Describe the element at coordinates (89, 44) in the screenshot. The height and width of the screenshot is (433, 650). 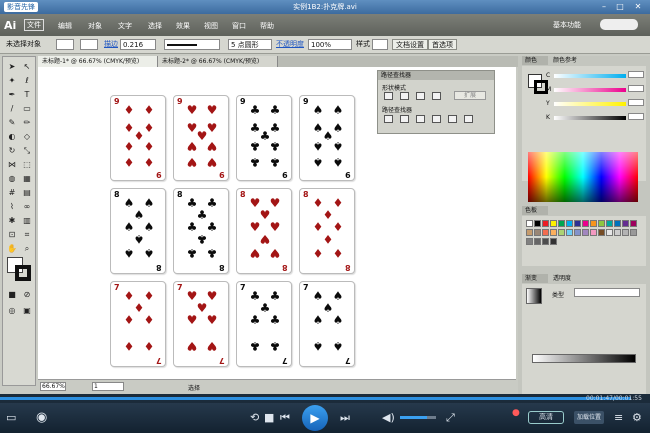
I see `stroke-color-dropdown` at that location.